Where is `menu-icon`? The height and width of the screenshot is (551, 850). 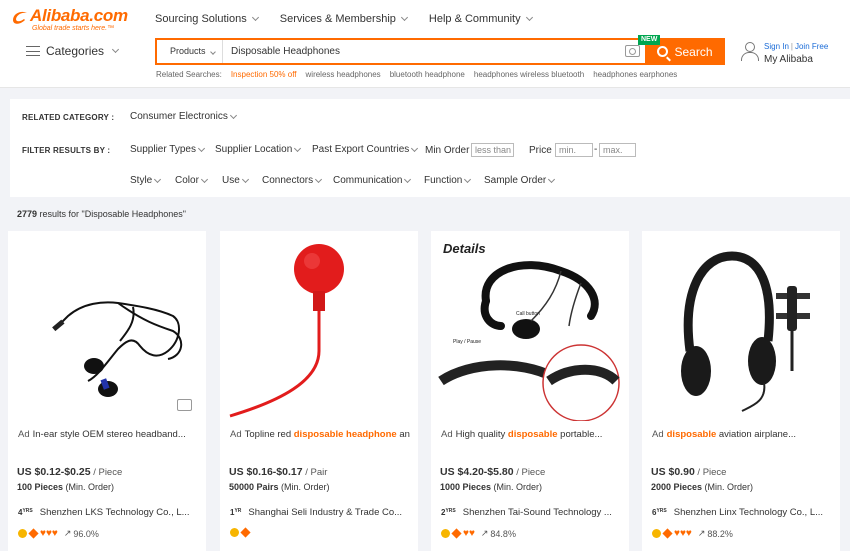 menu-icon is located at coordinates (33, 51).